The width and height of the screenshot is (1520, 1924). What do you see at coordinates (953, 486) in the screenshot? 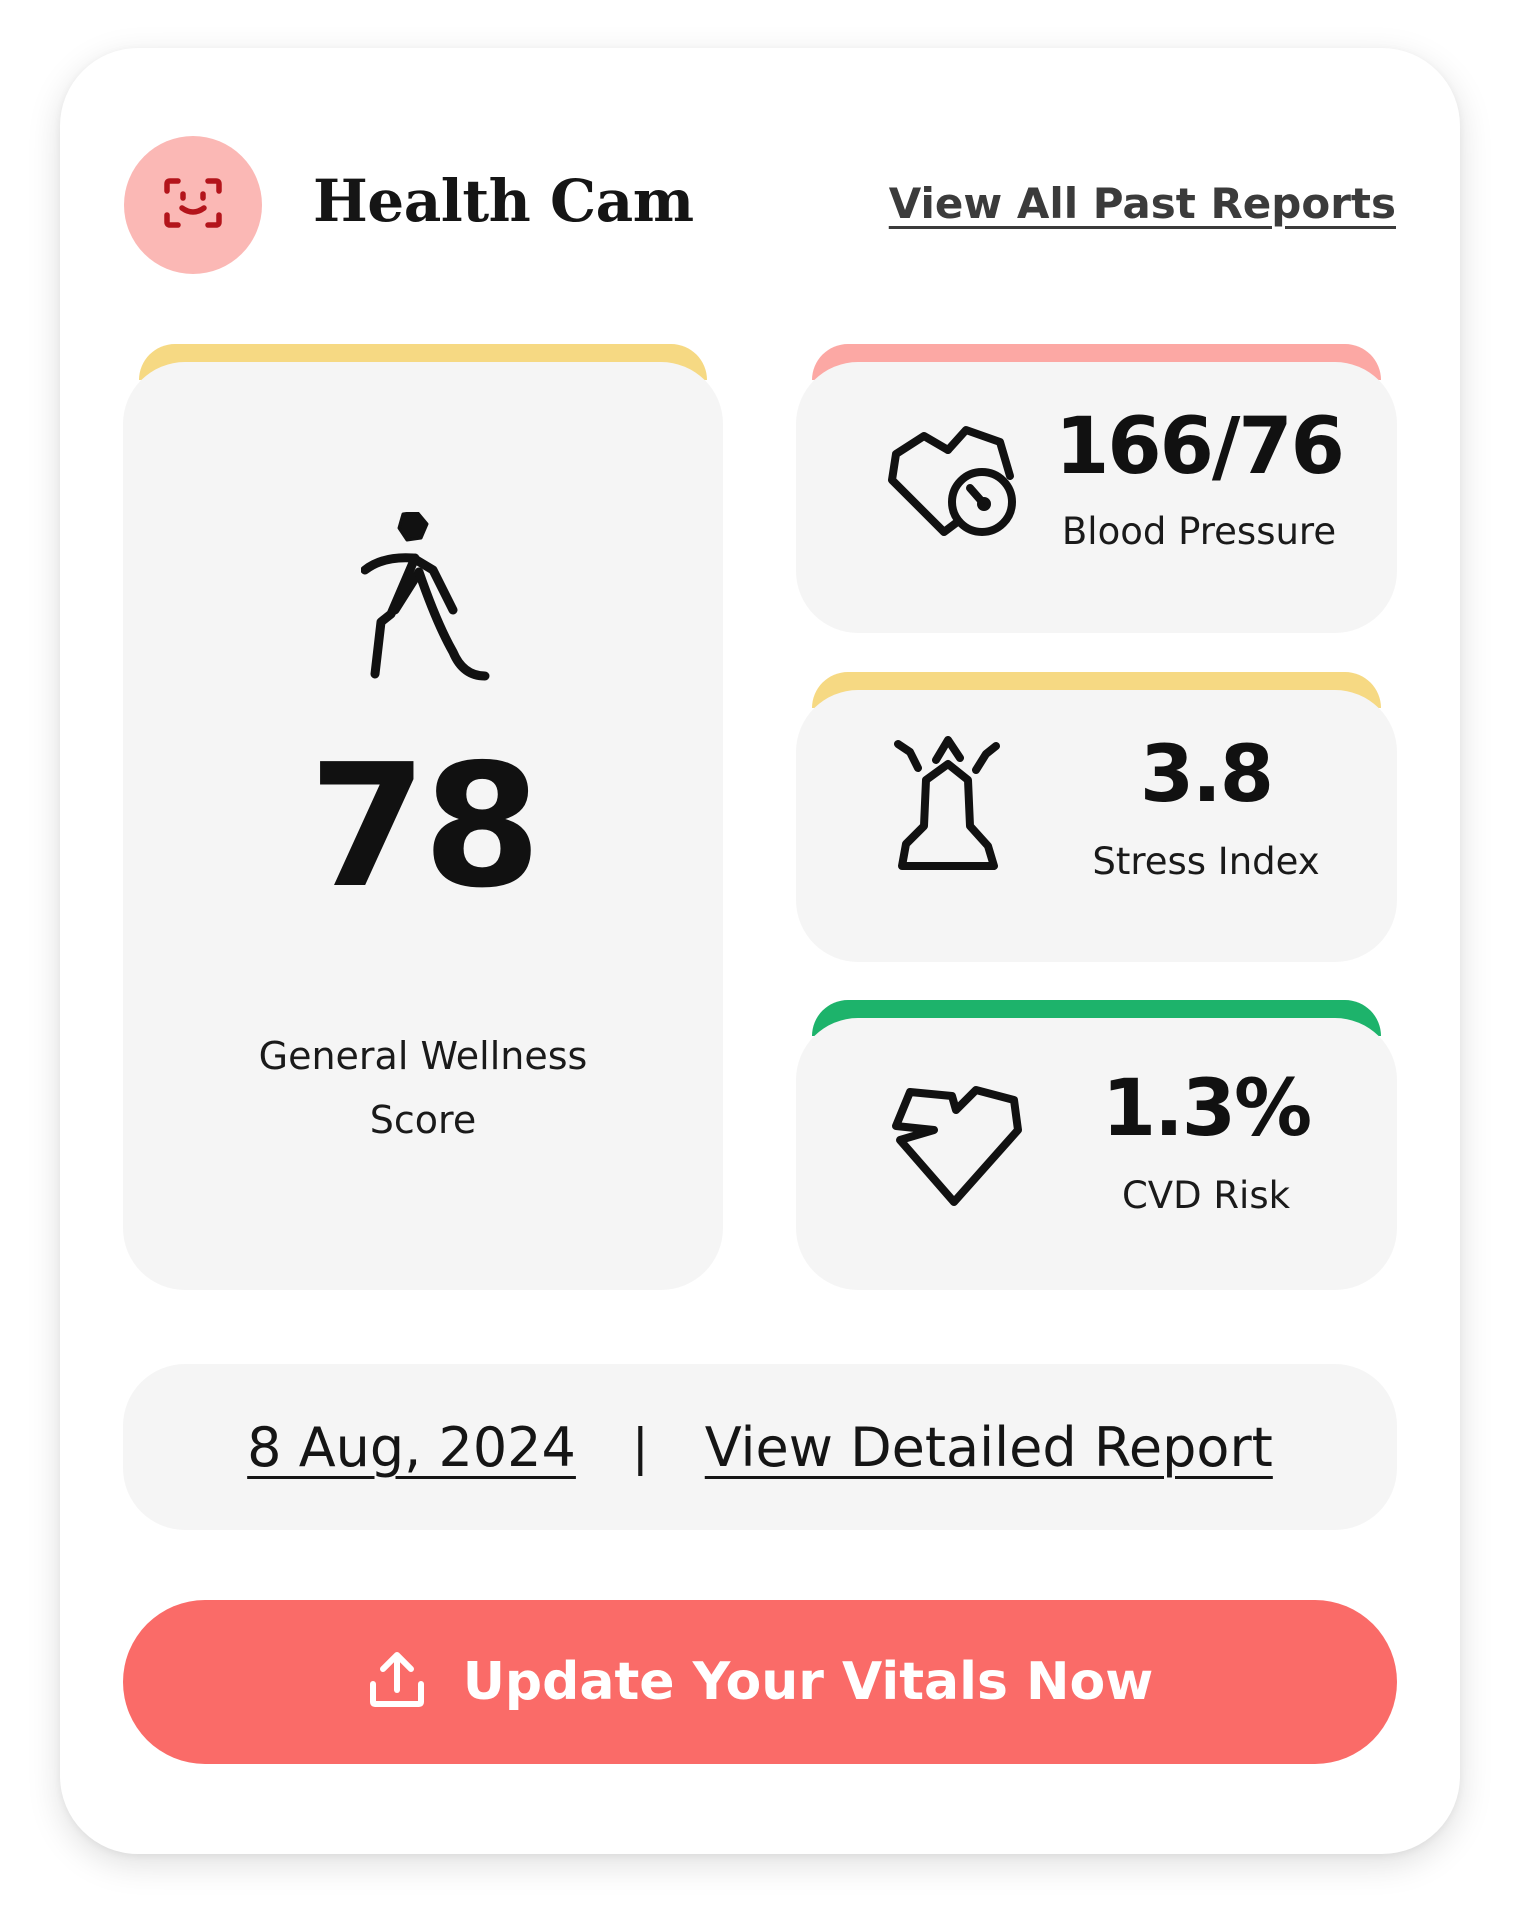
I see `heart-gauge-icon` at bounding box center [953, 486].